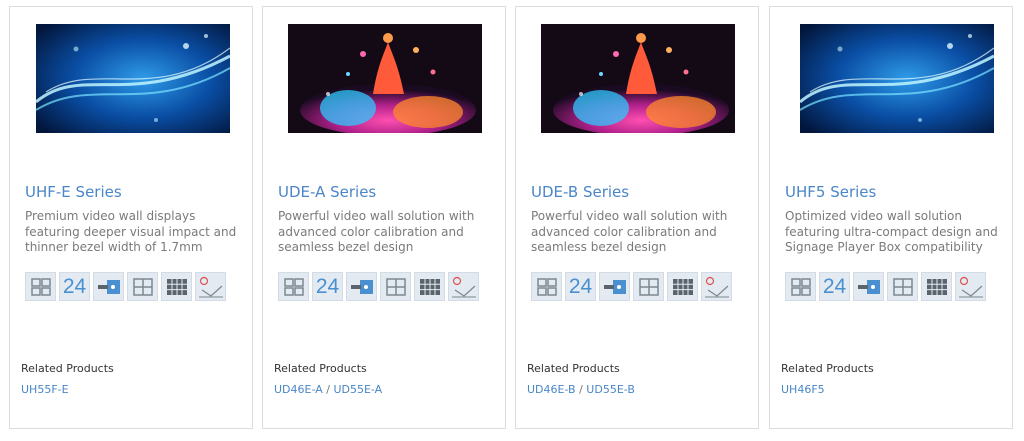  I want to click on description-line: thinner bezel width of 1.7mm, so click(114, 247).